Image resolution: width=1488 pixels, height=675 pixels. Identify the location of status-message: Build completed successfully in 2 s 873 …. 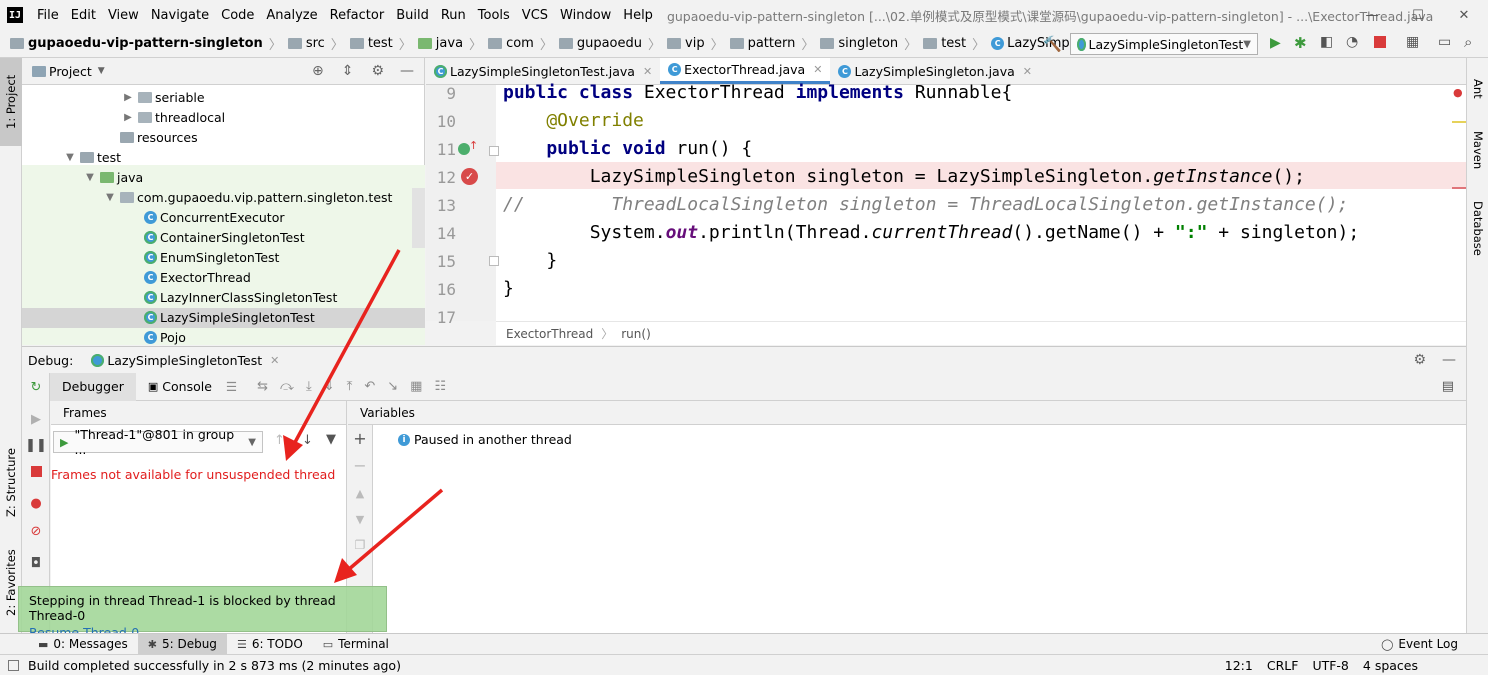
(214, 665).